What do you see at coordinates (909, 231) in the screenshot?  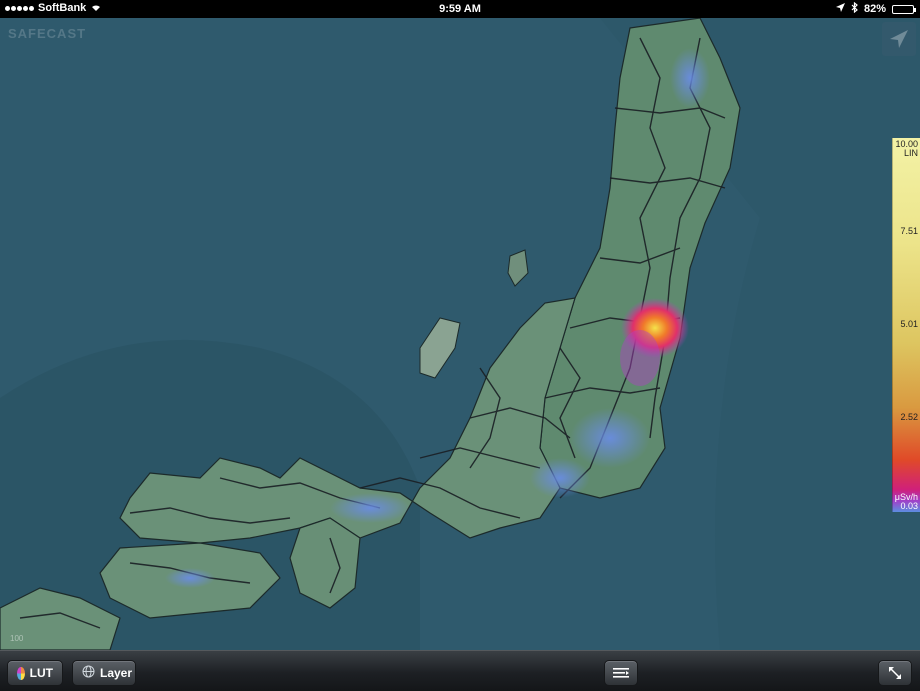 I see `legend-tick: 7.51` at bounding box center [909, 231].